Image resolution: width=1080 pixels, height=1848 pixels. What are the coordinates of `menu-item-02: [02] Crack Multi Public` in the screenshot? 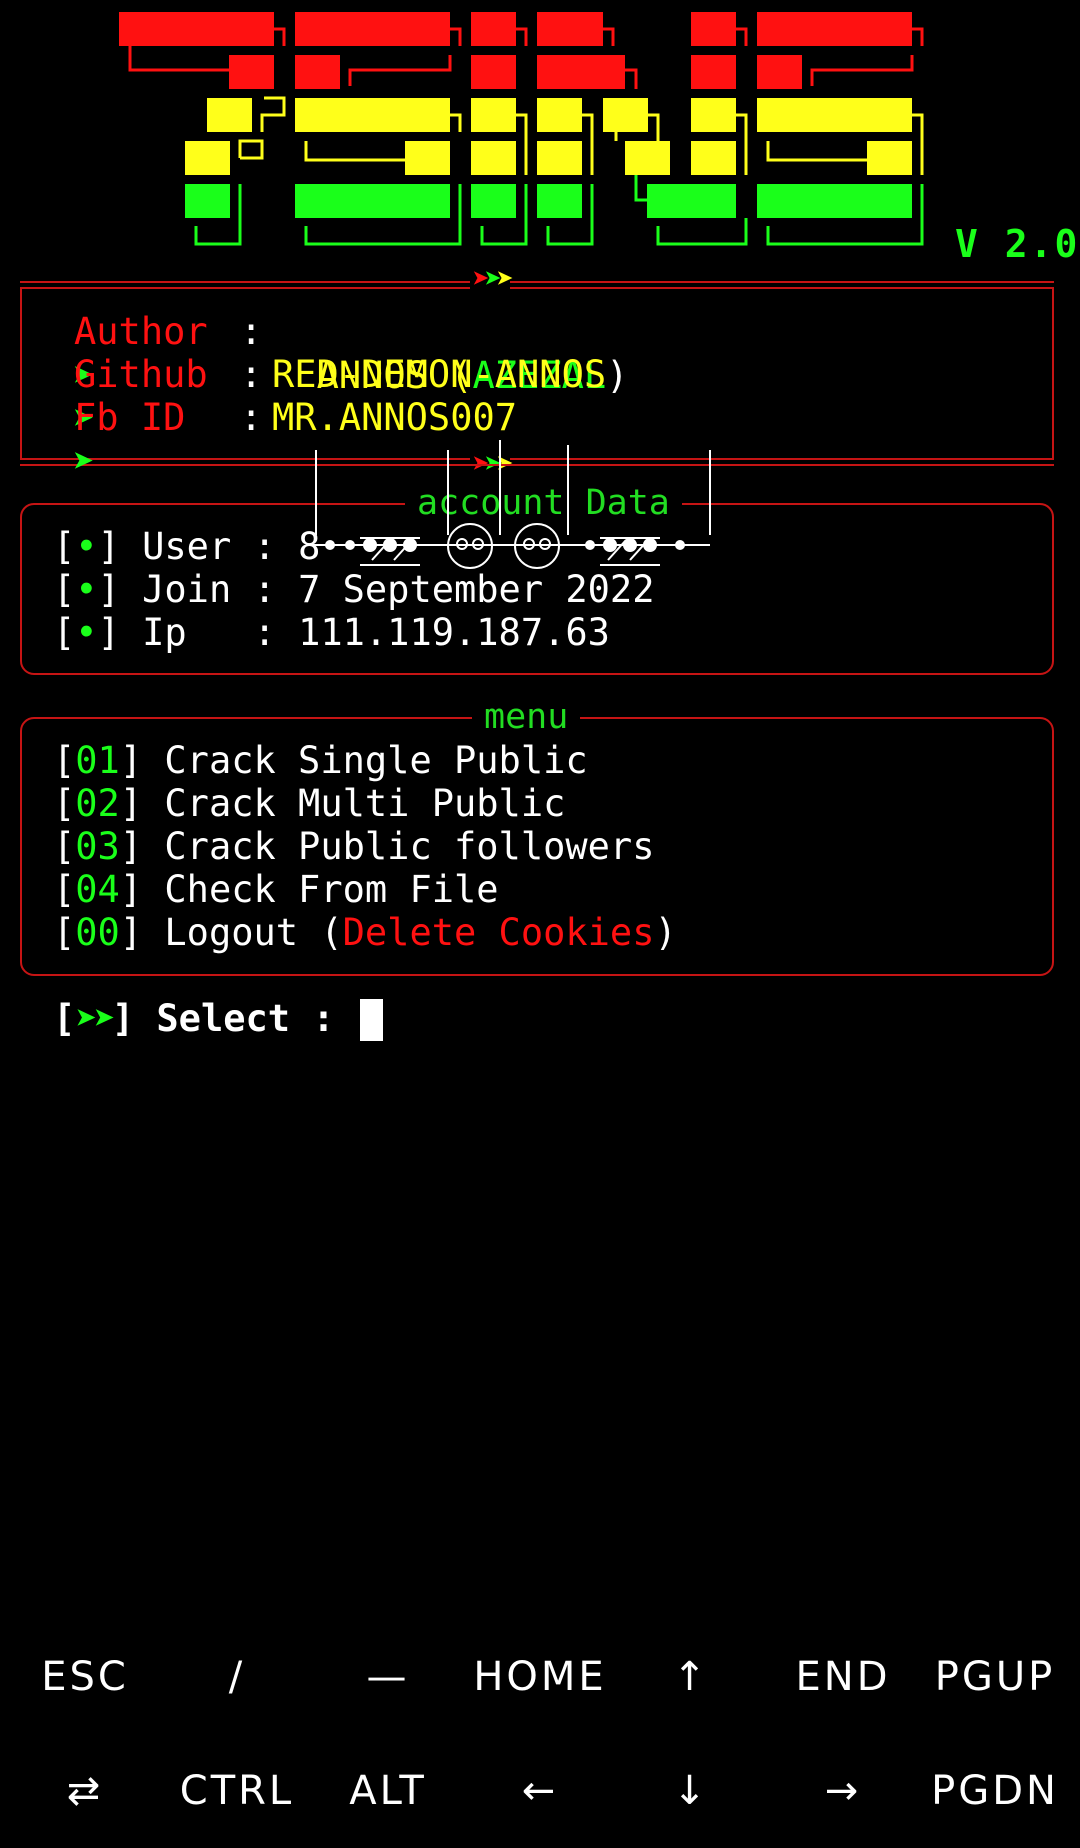 It's located at (309, 804).